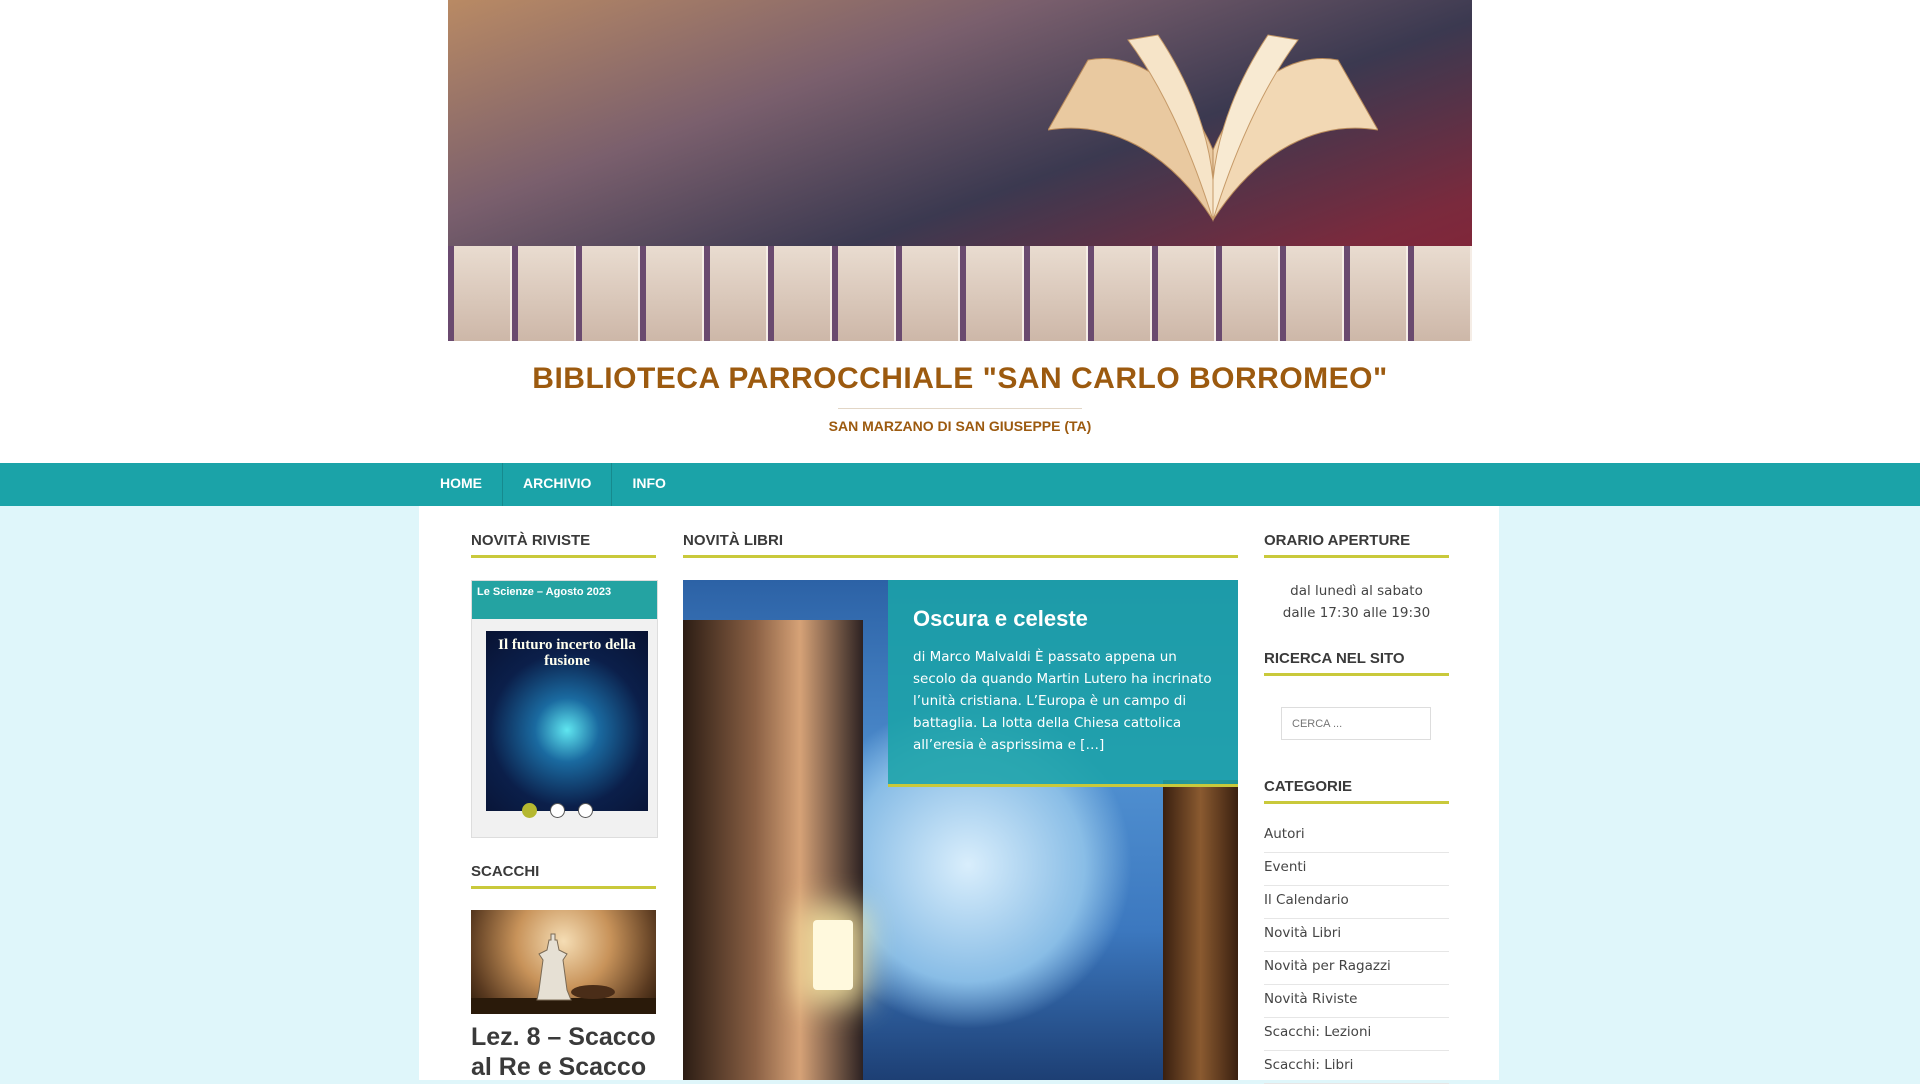  What do you see at coordinates (544, 592) in the screenshot?
I see `magazine-caption: Le Scienze – Agosto 2023` at bounding box center [544, 592].